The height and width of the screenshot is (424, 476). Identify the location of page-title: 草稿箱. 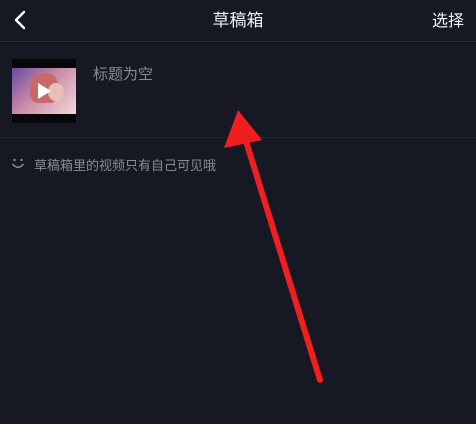
(238, 21).